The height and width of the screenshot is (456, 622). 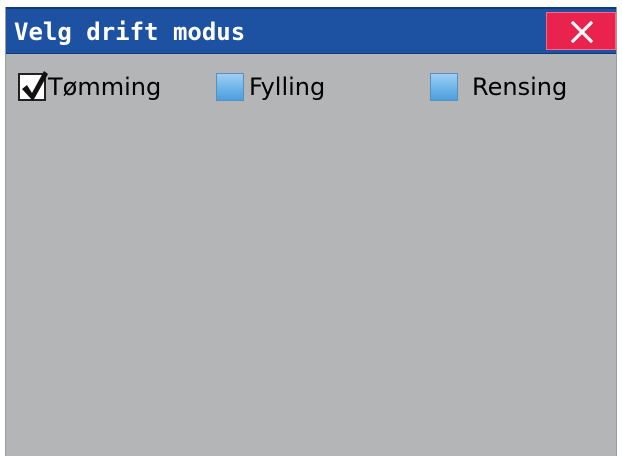 I want to click on close-button, so click(x=581, y=31).